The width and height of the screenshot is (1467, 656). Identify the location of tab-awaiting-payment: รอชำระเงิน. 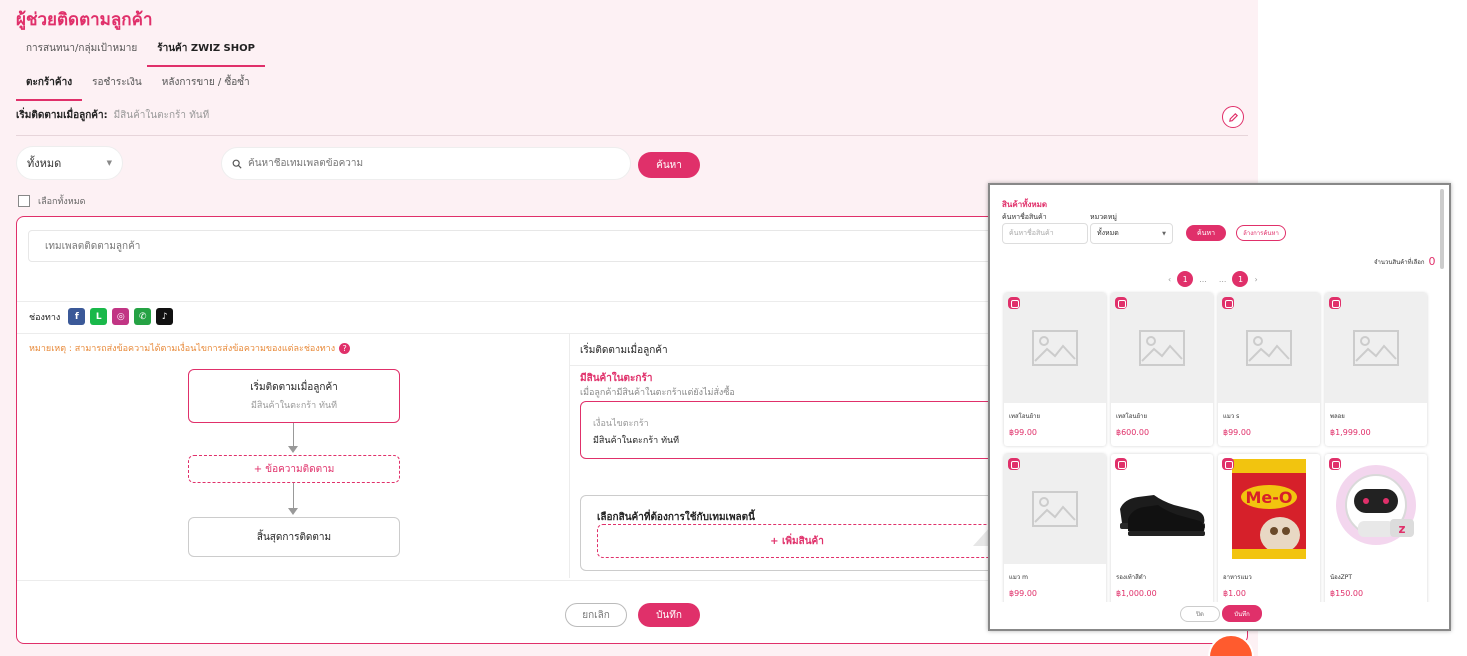
(117, 86).